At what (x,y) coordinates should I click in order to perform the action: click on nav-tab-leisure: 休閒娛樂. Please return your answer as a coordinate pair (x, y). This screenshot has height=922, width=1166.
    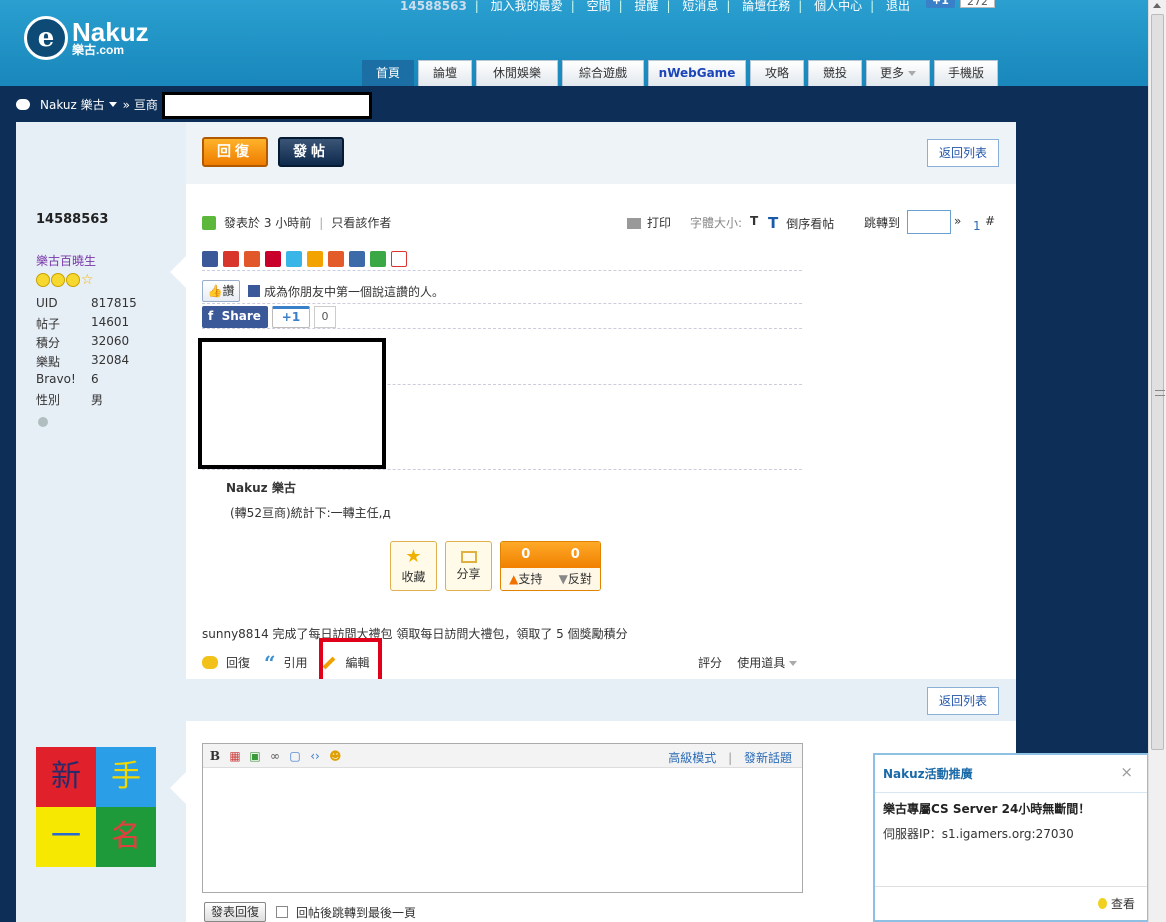
    Looking at the image, I should click on (517, 73).